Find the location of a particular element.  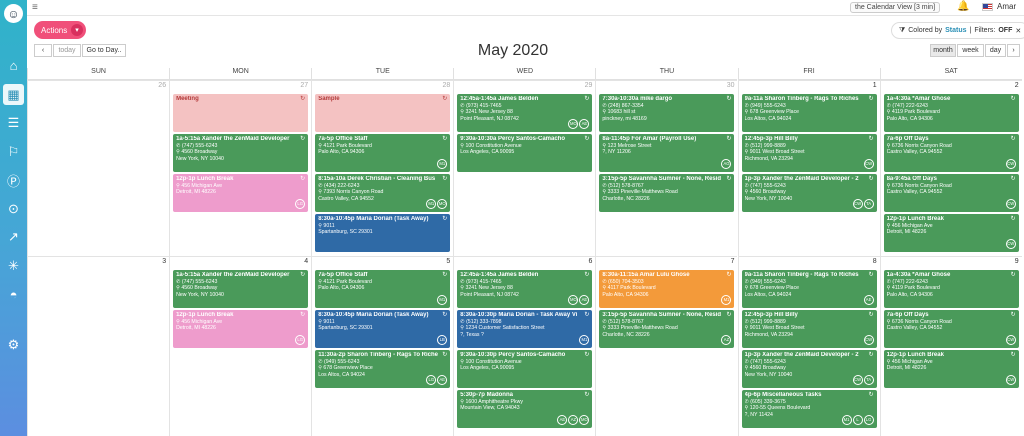

notification-bell-icon: 🔔 is located at coordinates (963, 6).